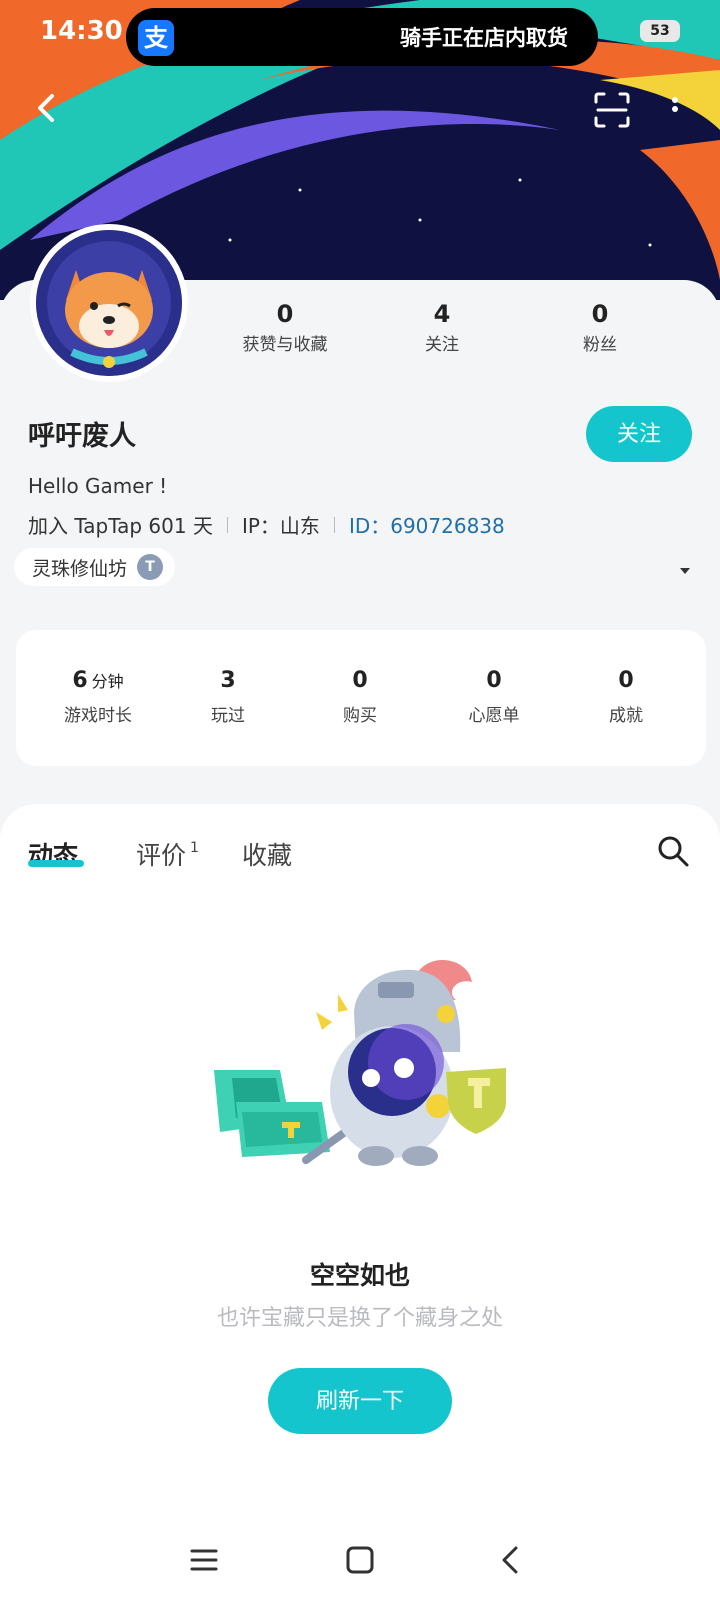 The width and height of the screenshot is (720, 1600). I want to click on stat-playtime-unit: 分钟, so click(107, 681).